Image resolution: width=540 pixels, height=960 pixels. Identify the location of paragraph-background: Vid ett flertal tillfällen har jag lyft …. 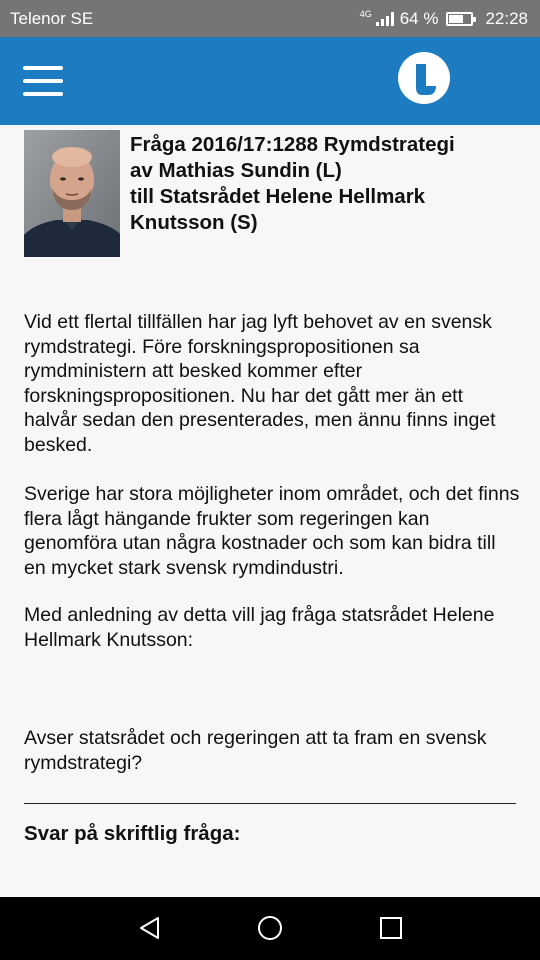
(260, 383).